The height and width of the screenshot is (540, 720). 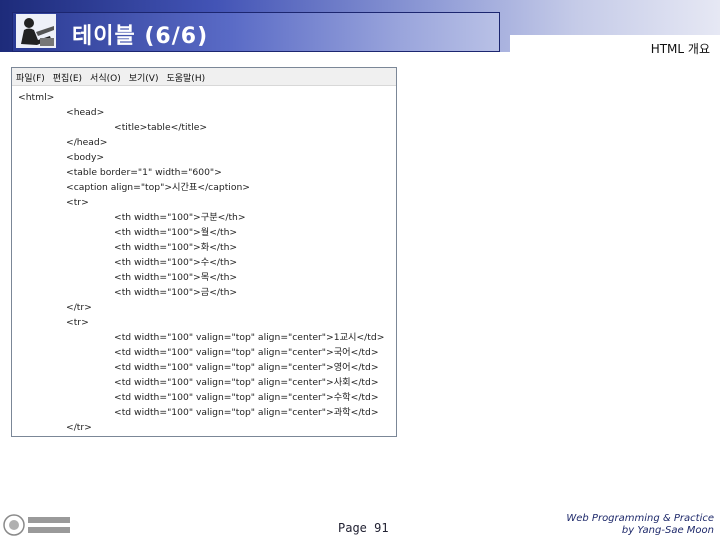 I want to click on menu-edit: 편집(E), so click(x=67, y=76).